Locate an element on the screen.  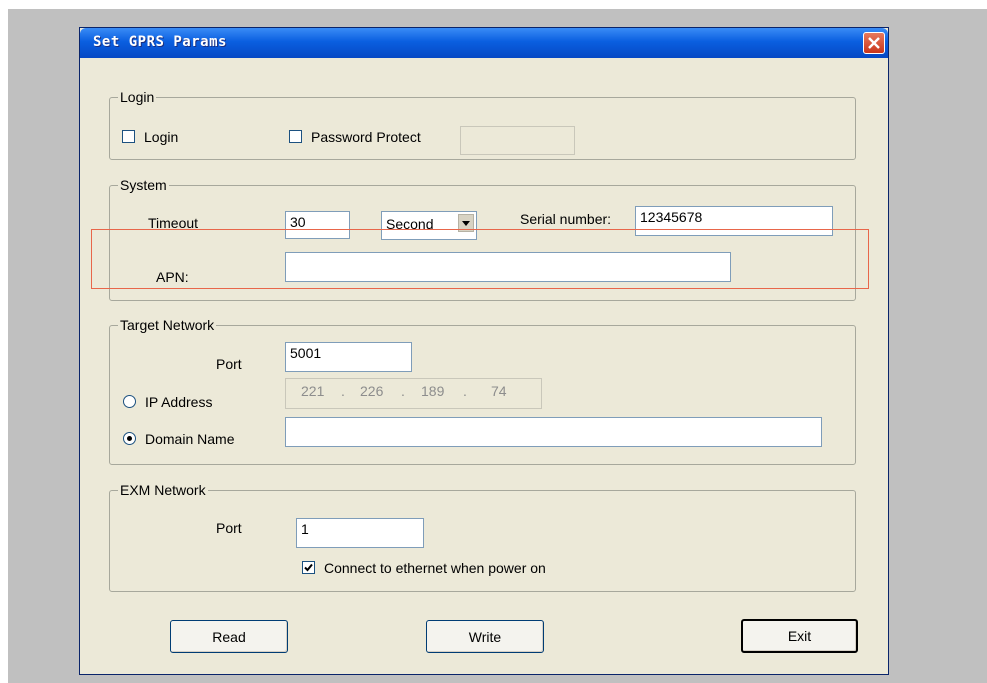
close-button is located at coordinates (874, 43).